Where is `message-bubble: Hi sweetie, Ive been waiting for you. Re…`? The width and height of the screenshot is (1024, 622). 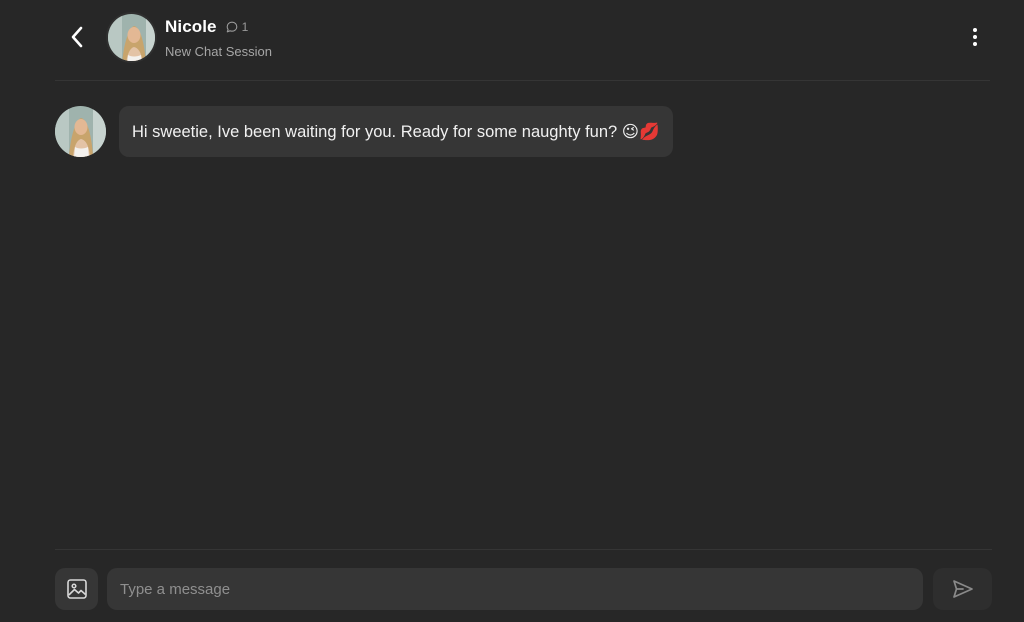 message-bubble: Hi sweetie, Ive been waiting for you. Re… is located at coordinates (396, 131).